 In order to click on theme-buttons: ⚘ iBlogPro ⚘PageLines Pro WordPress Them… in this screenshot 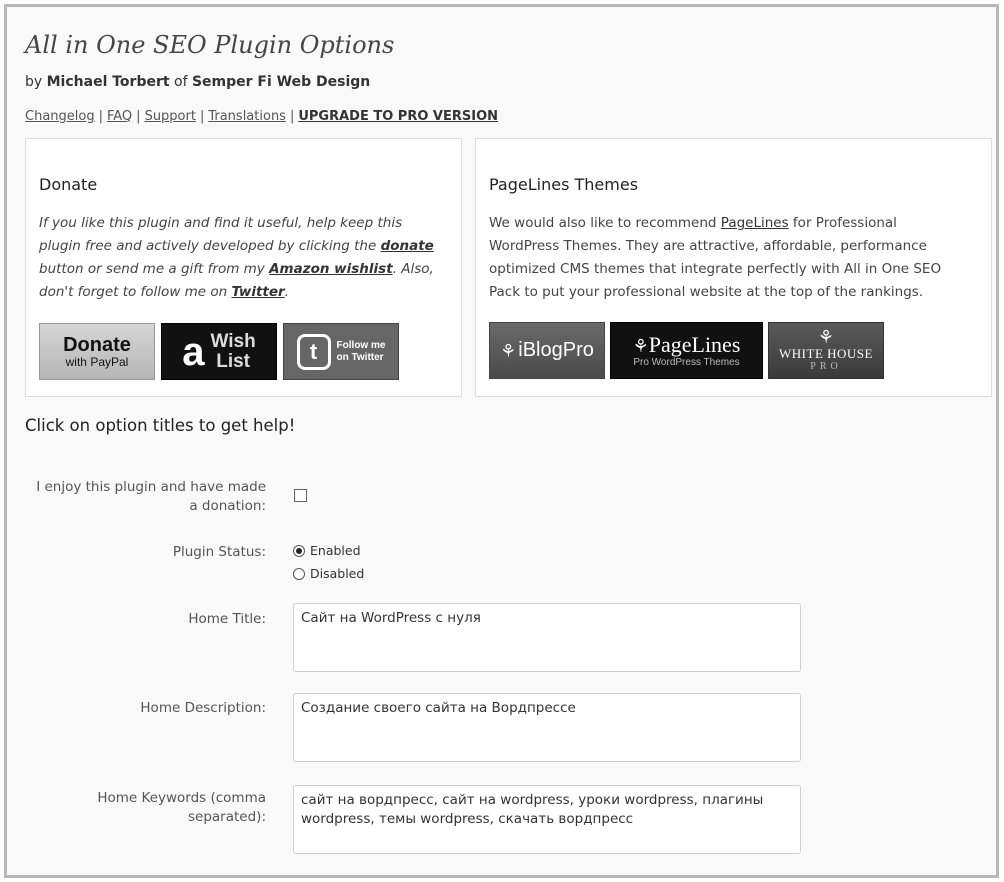, I will do `click(686, 350)`.